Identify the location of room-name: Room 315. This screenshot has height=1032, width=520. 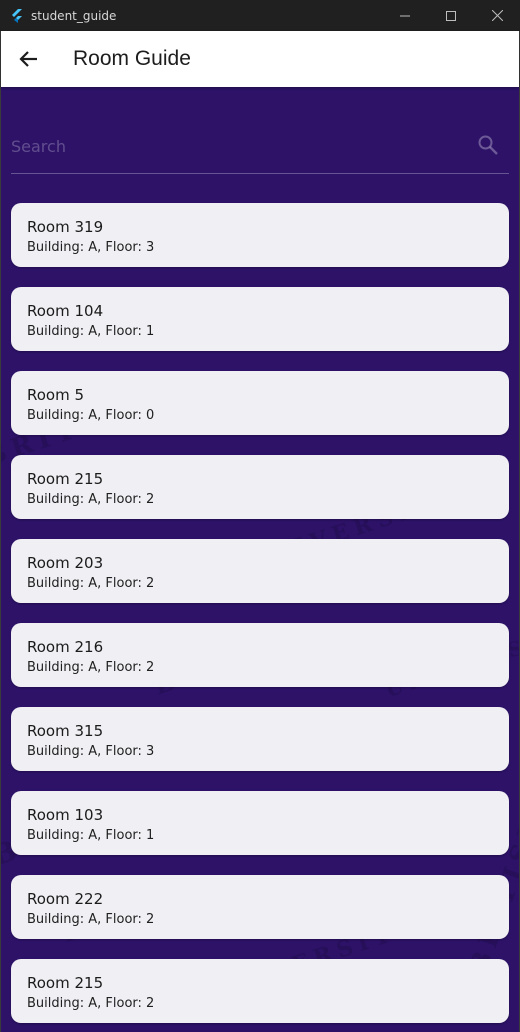
(65, 731).